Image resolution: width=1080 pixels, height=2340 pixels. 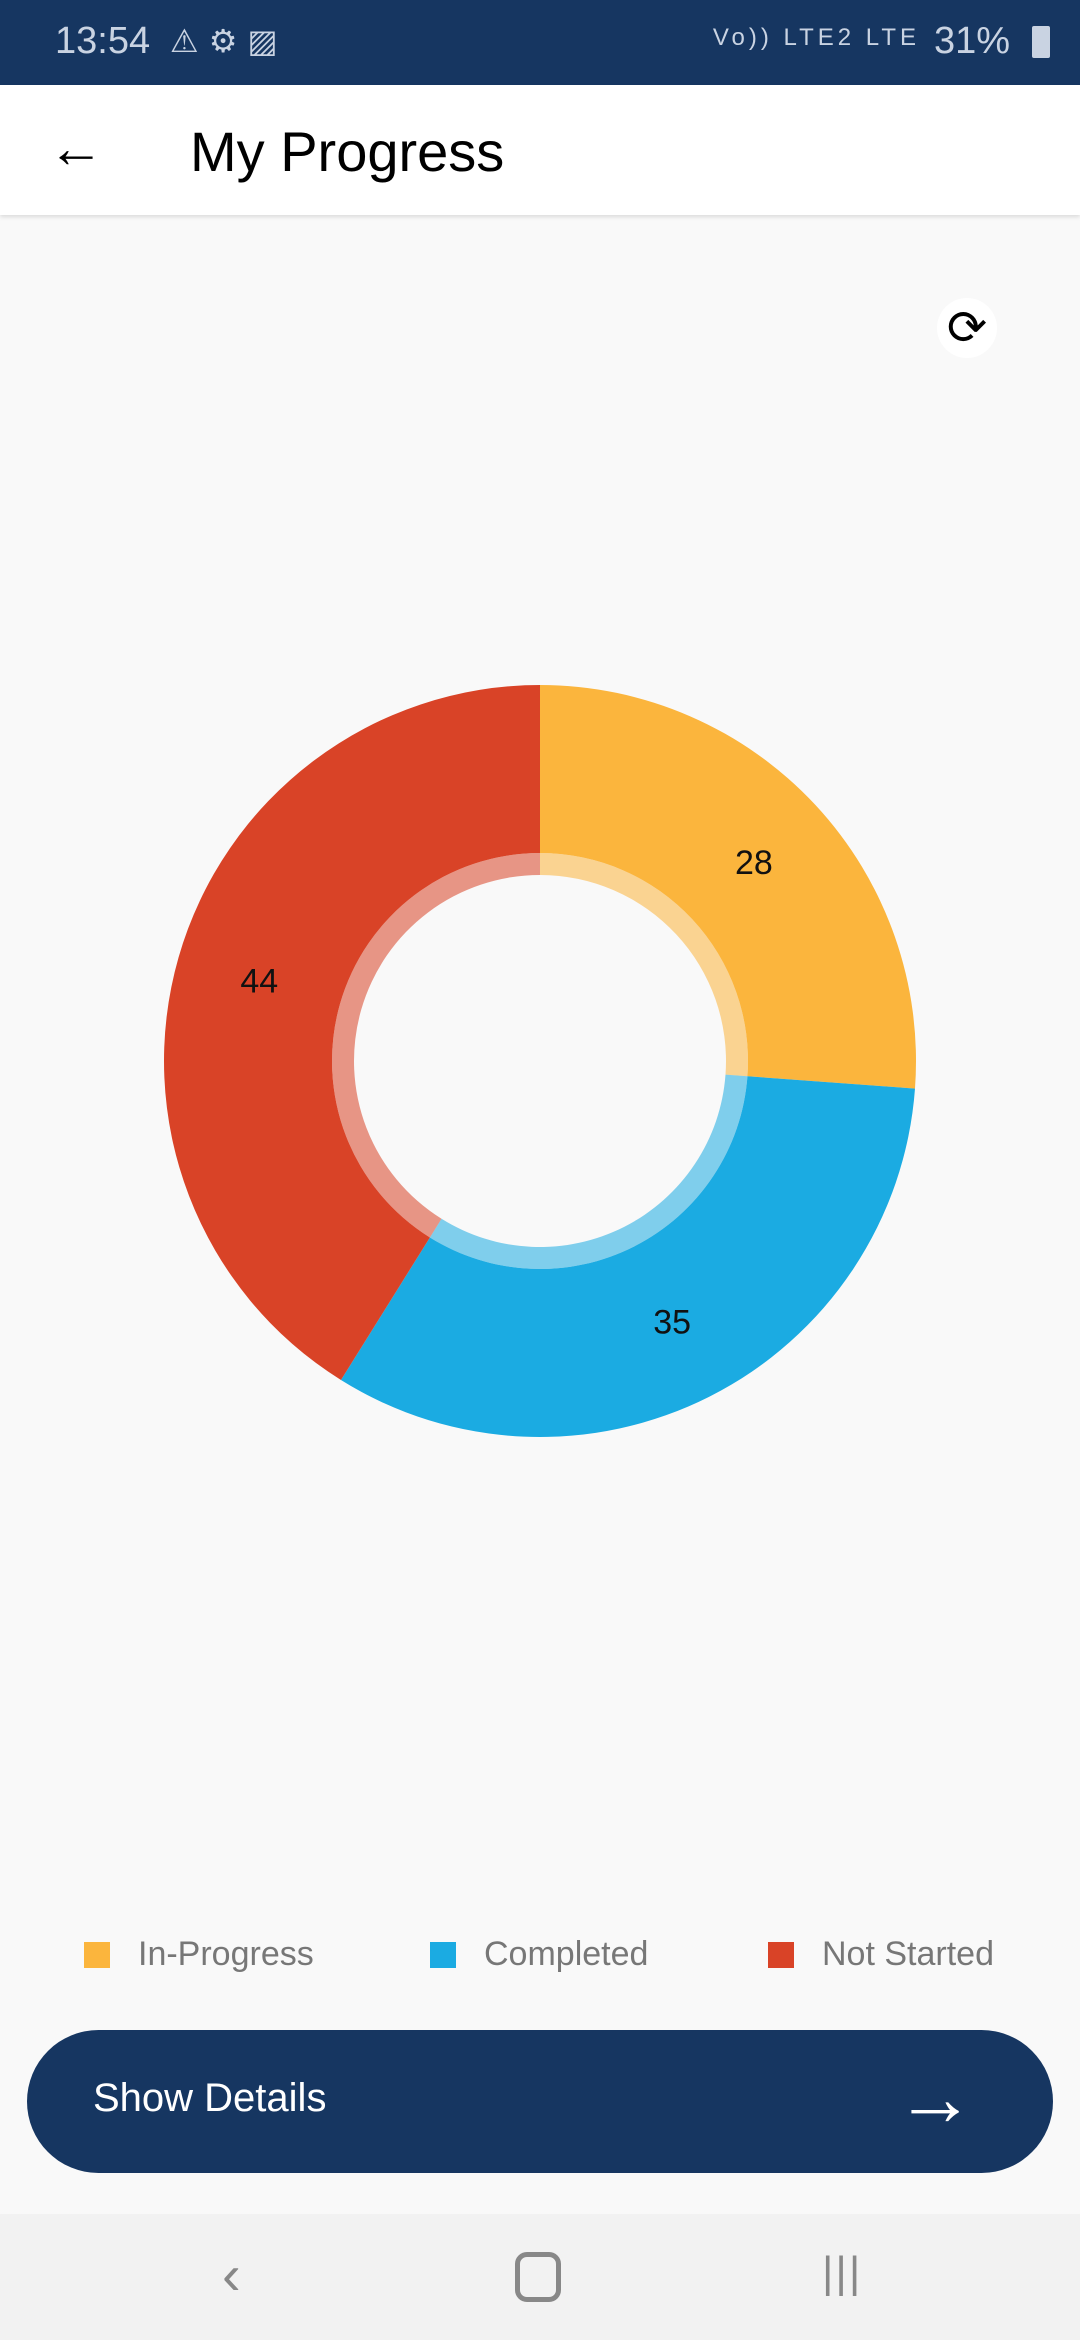 What do you see at coordinates (627, 1256) in the screenshot?
I see `slice-completed` at bounding box center [627, 1256].